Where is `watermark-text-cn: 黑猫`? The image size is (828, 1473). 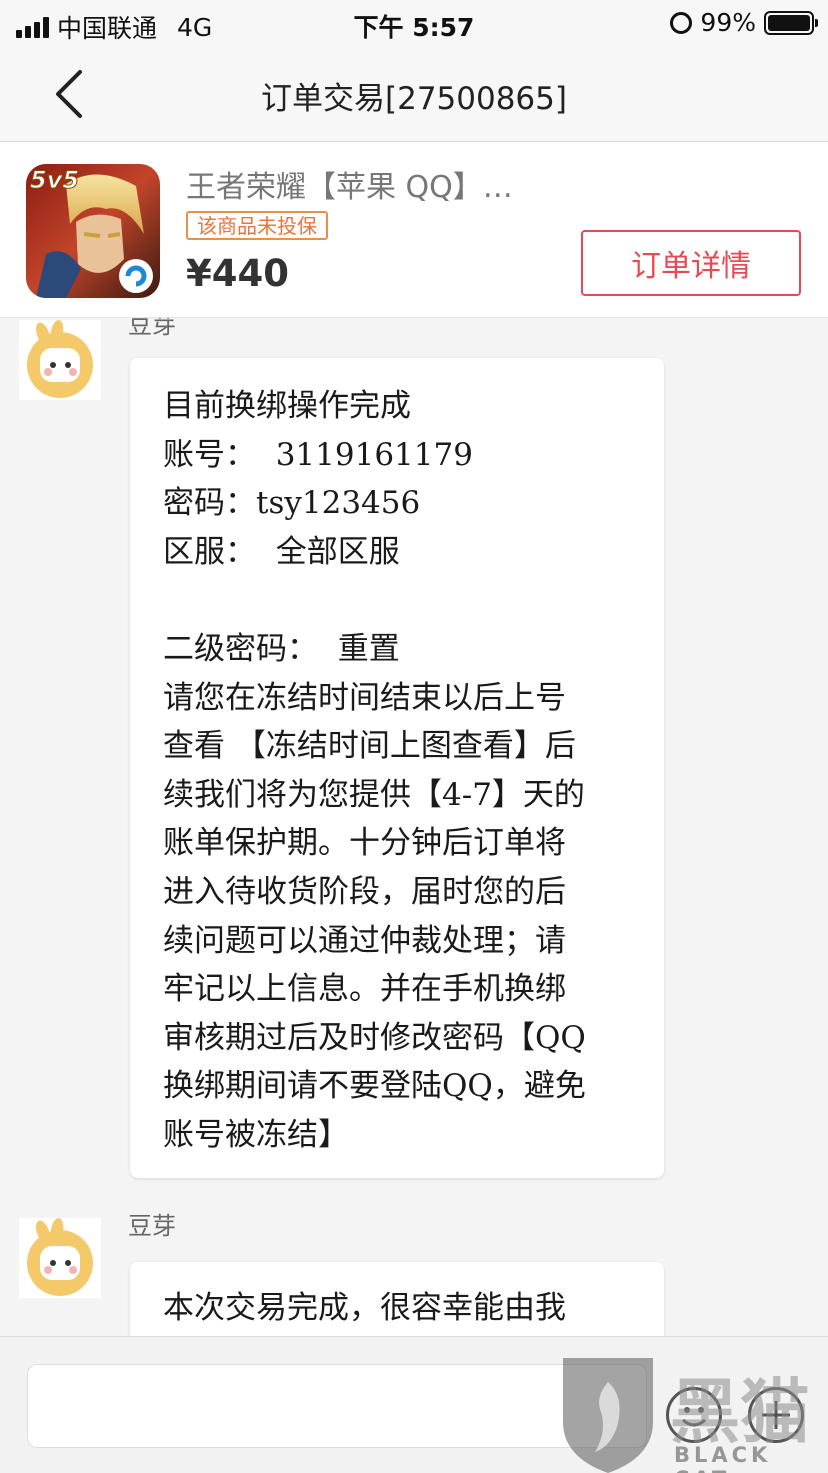
watermark-text-cn: 黑猫 is located at coordinates (740, 1412).